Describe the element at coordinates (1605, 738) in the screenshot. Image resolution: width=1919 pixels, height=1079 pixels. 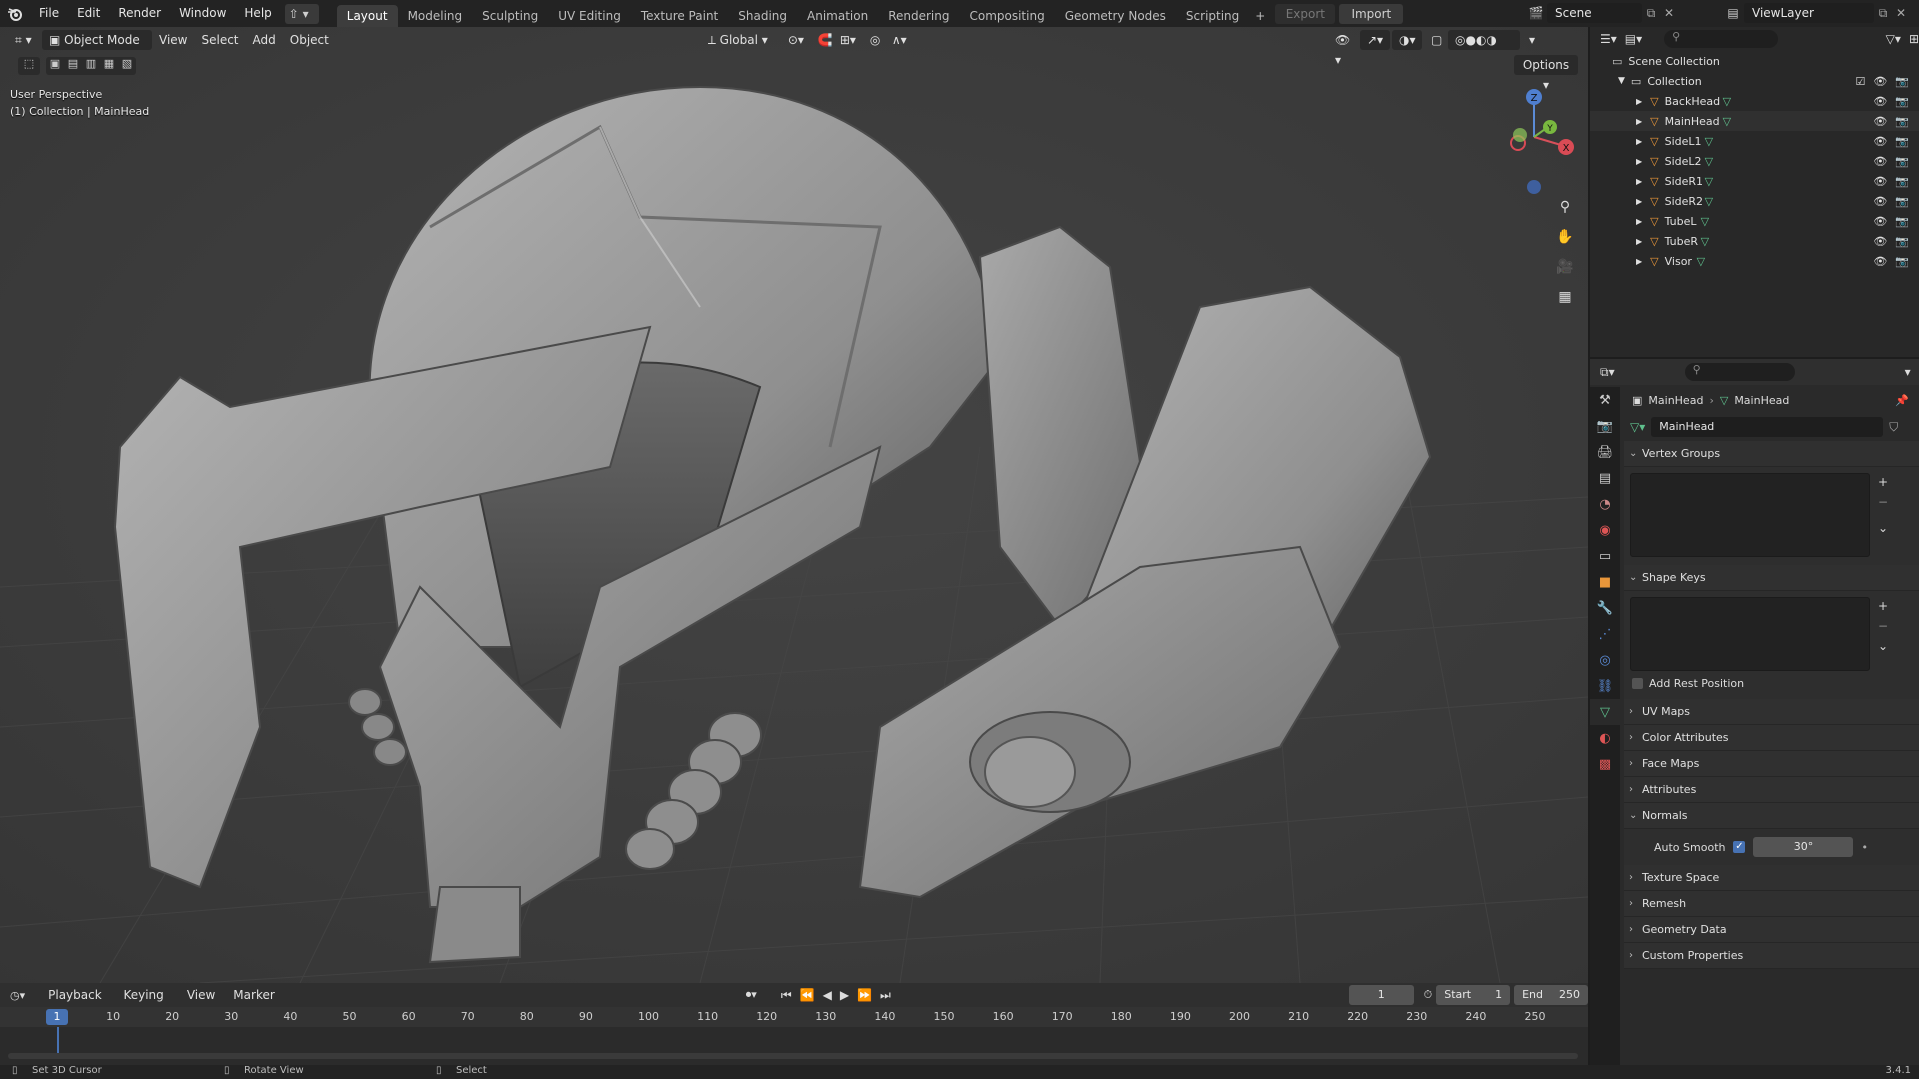
I see `material-tab-icon: ◐` at that location.